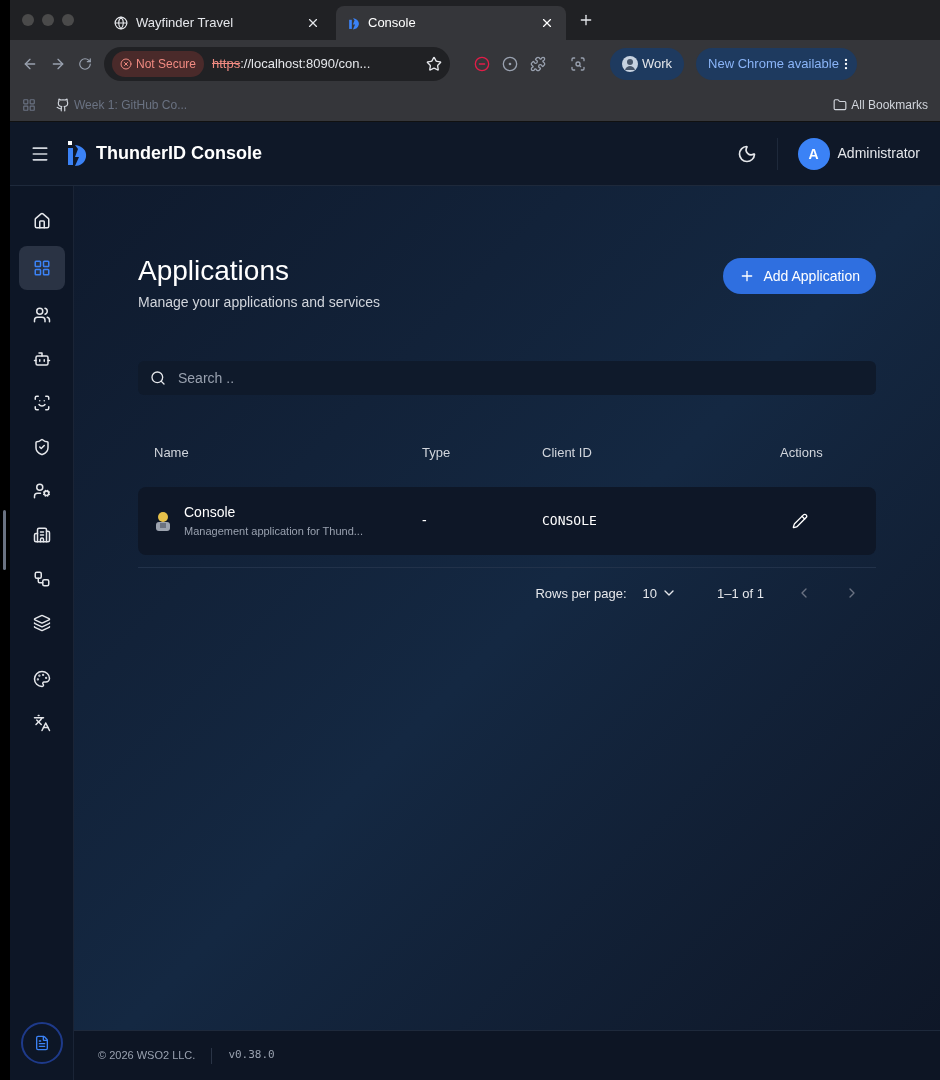  What do you see at coordinates (30, 64) in the screenshot?
I see `back-icon` at bounding box center [30, 64].